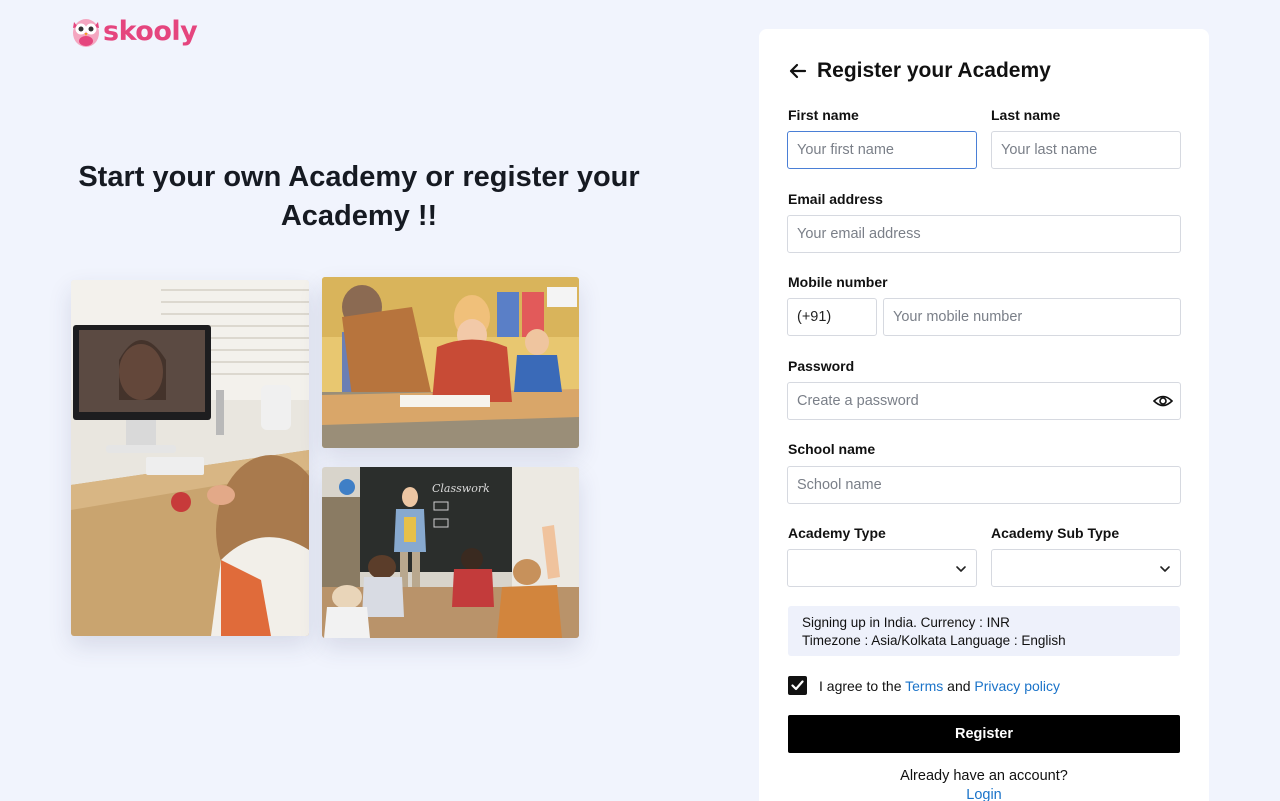 This screenshot has height=801, width=1280. What do you see at coordinates (1017, 686) in the screenshot?
I see `privacy-policy-link: Privacy policy` at bounding box center [1017, 686].